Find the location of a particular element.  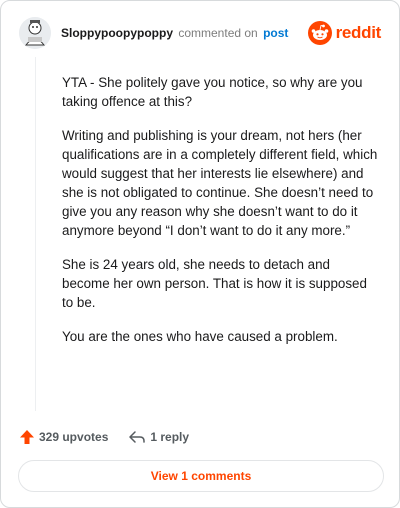

upvote-arrow-icon is located at coordinates (27, 437).